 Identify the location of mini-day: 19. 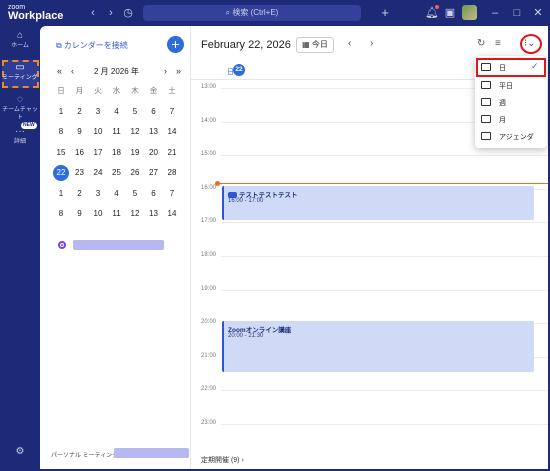
(135, 153).